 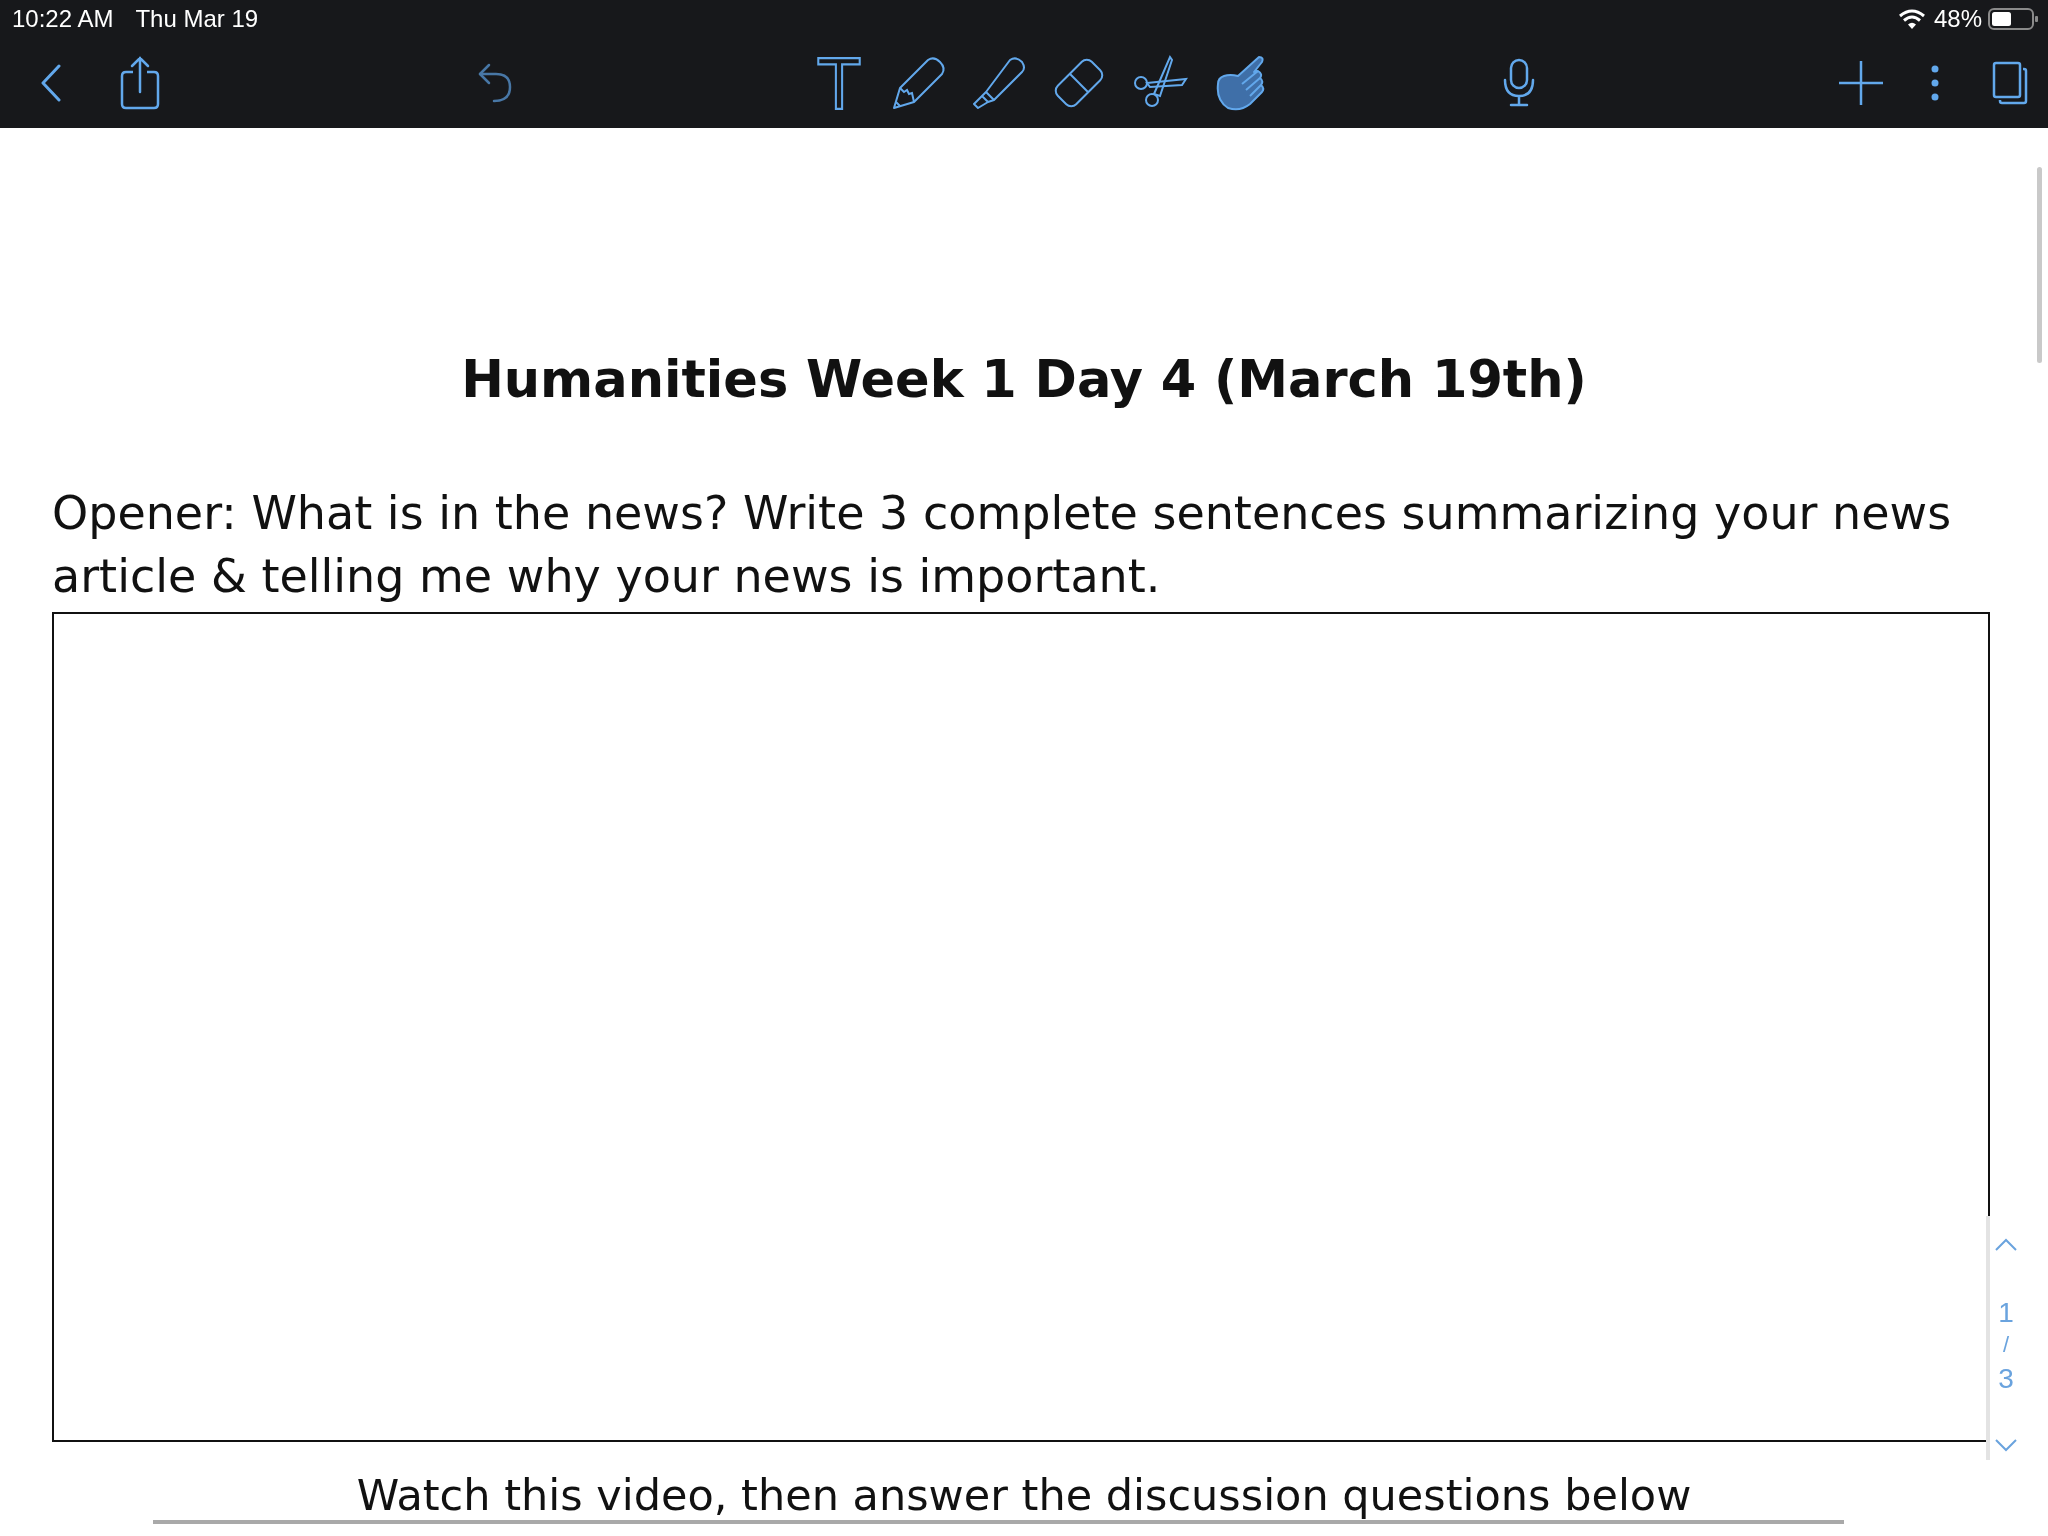 What do you see at coordinates (1935, 83) in the screenshot?
I see `more-icon` at bounding box center [1935, 83].